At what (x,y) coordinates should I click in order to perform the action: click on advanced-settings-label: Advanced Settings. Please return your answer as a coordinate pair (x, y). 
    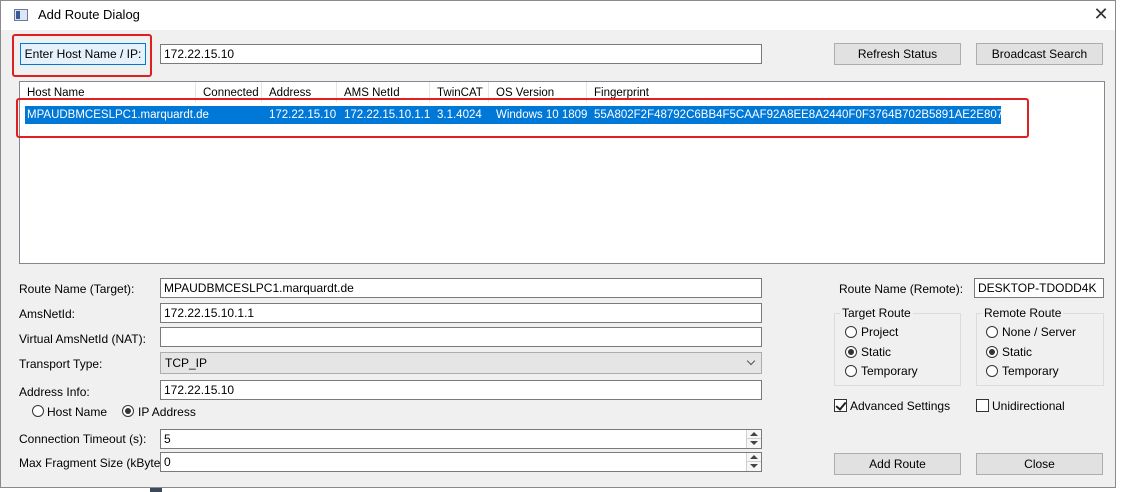
    Looking at the image, I should click on (900, 406).